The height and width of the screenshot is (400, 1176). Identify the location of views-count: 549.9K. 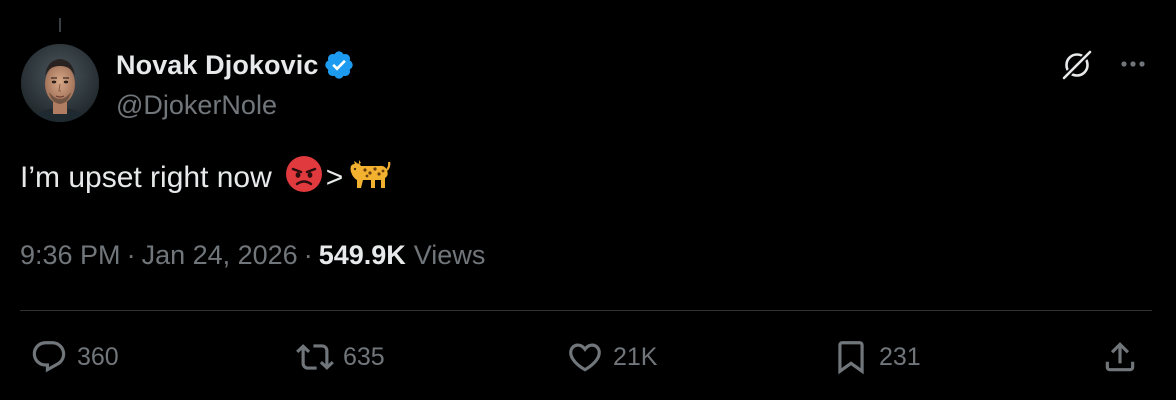
(362, 255).